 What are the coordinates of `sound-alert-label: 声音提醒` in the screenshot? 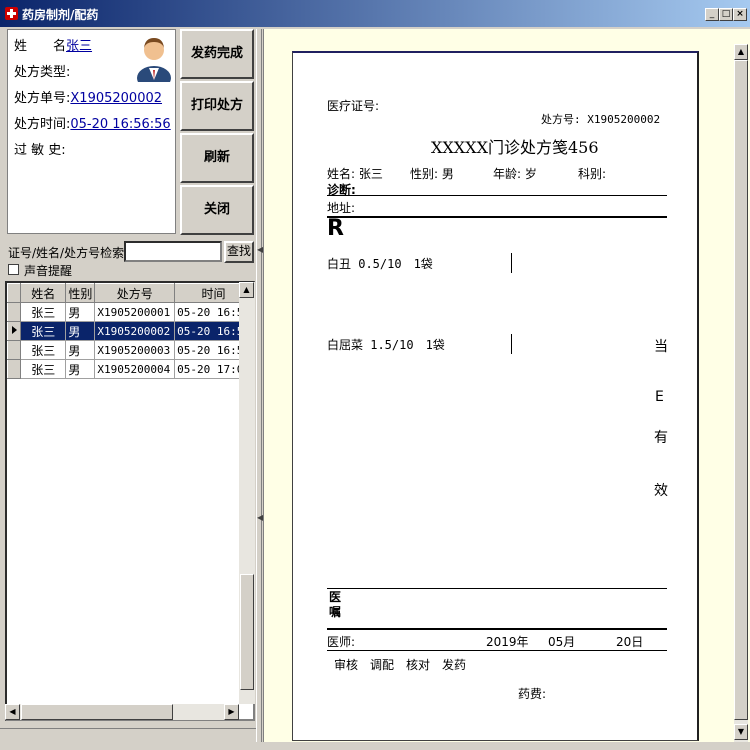 It's located at (48, 271).